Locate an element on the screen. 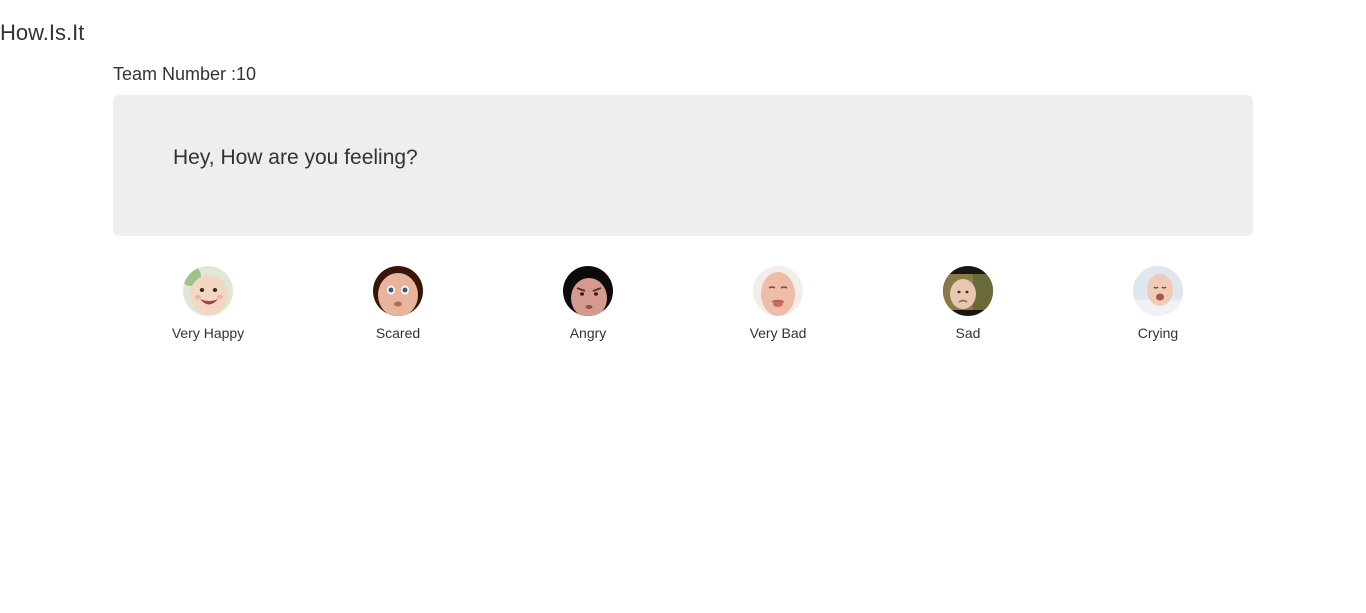  mood-option-very-bad: Very Bad is located at coordinates (778, 303).